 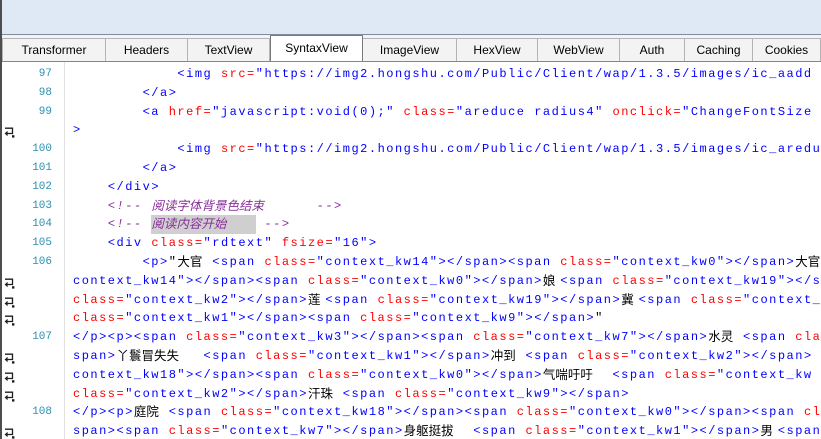 What do you see at coordinates (308, 243) in the screenshot?
I see `syntax-token: fsize=` at bounding box center [308, 243].